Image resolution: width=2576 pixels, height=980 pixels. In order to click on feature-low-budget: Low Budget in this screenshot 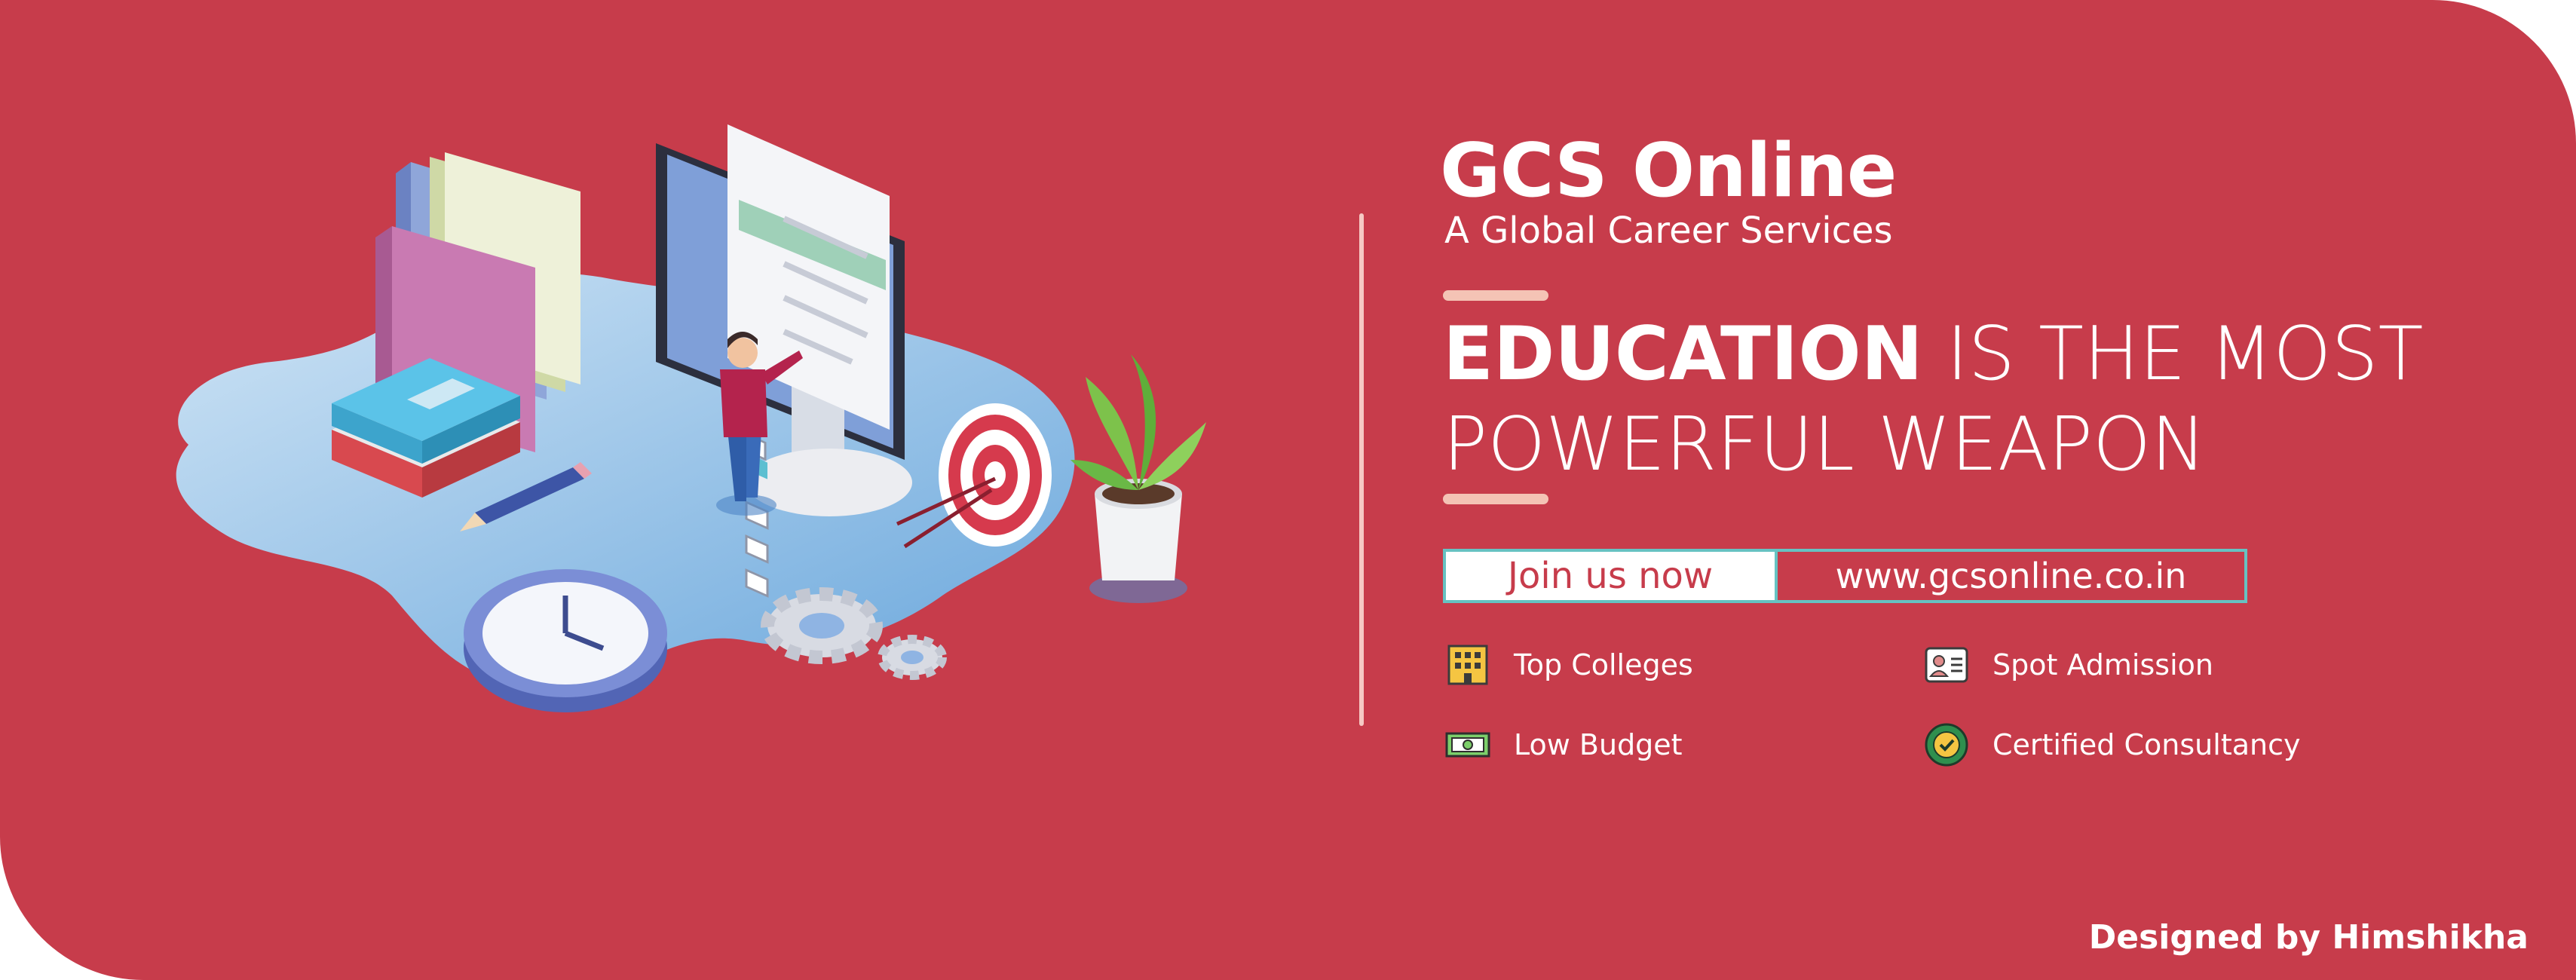, I will do `click(1563, 744)`.